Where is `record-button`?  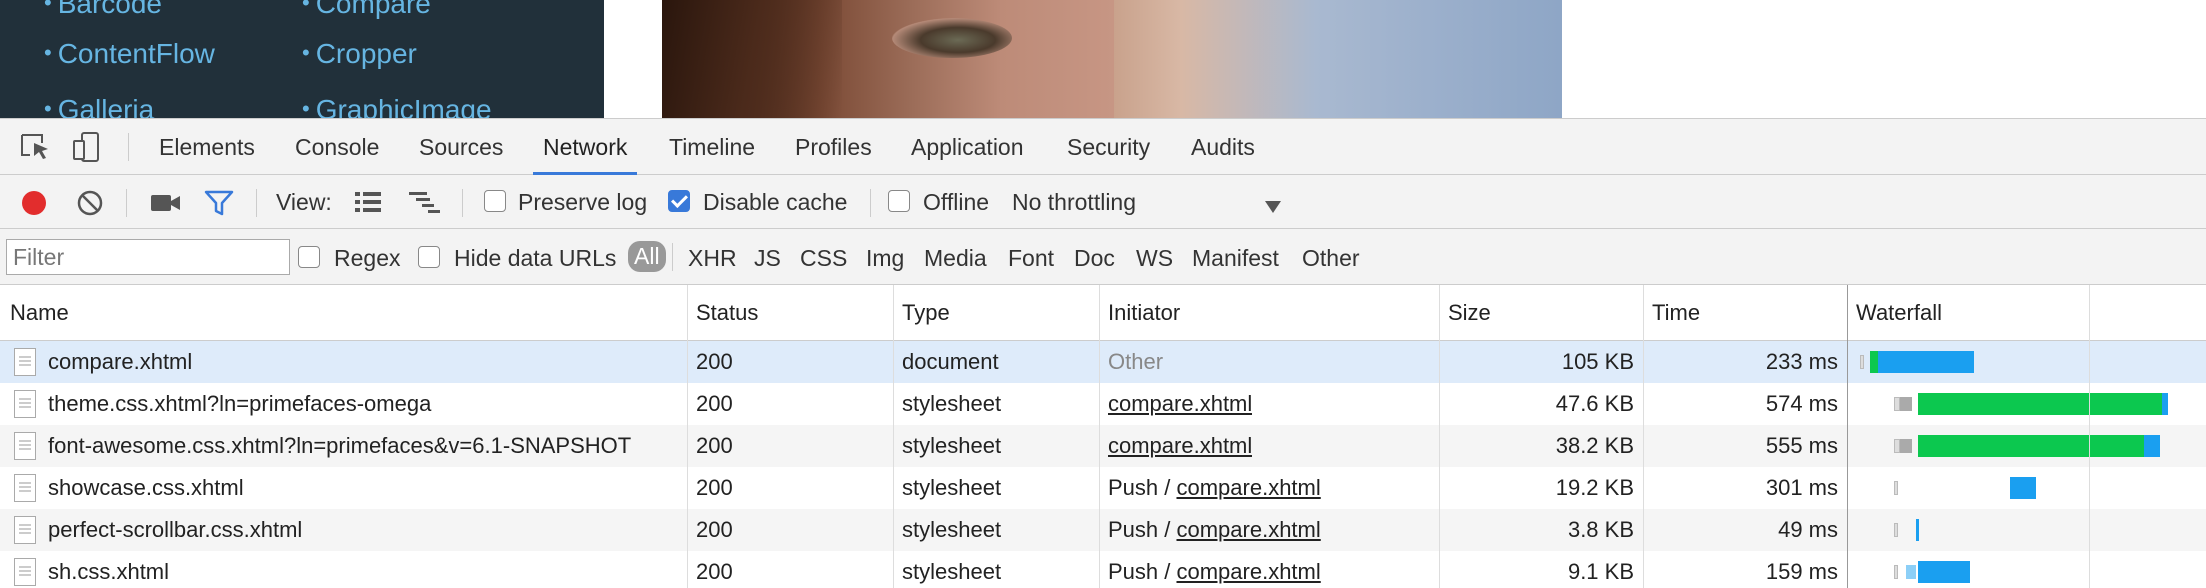
record-button is located at coordinates (34, 206).